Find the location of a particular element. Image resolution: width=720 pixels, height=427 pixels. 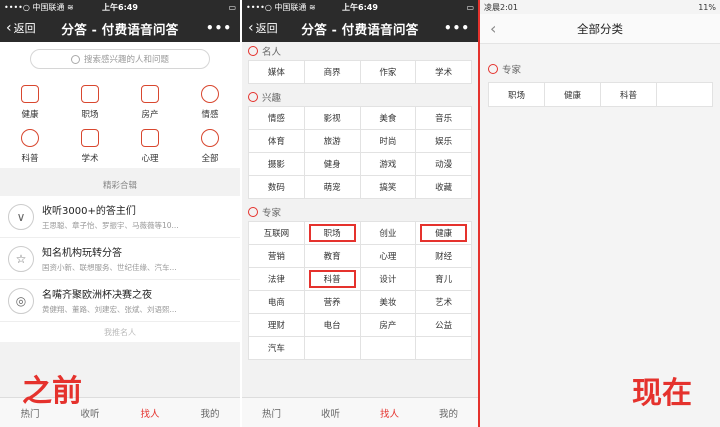

category-cell: 数码 is located at coordinates (277, 187).